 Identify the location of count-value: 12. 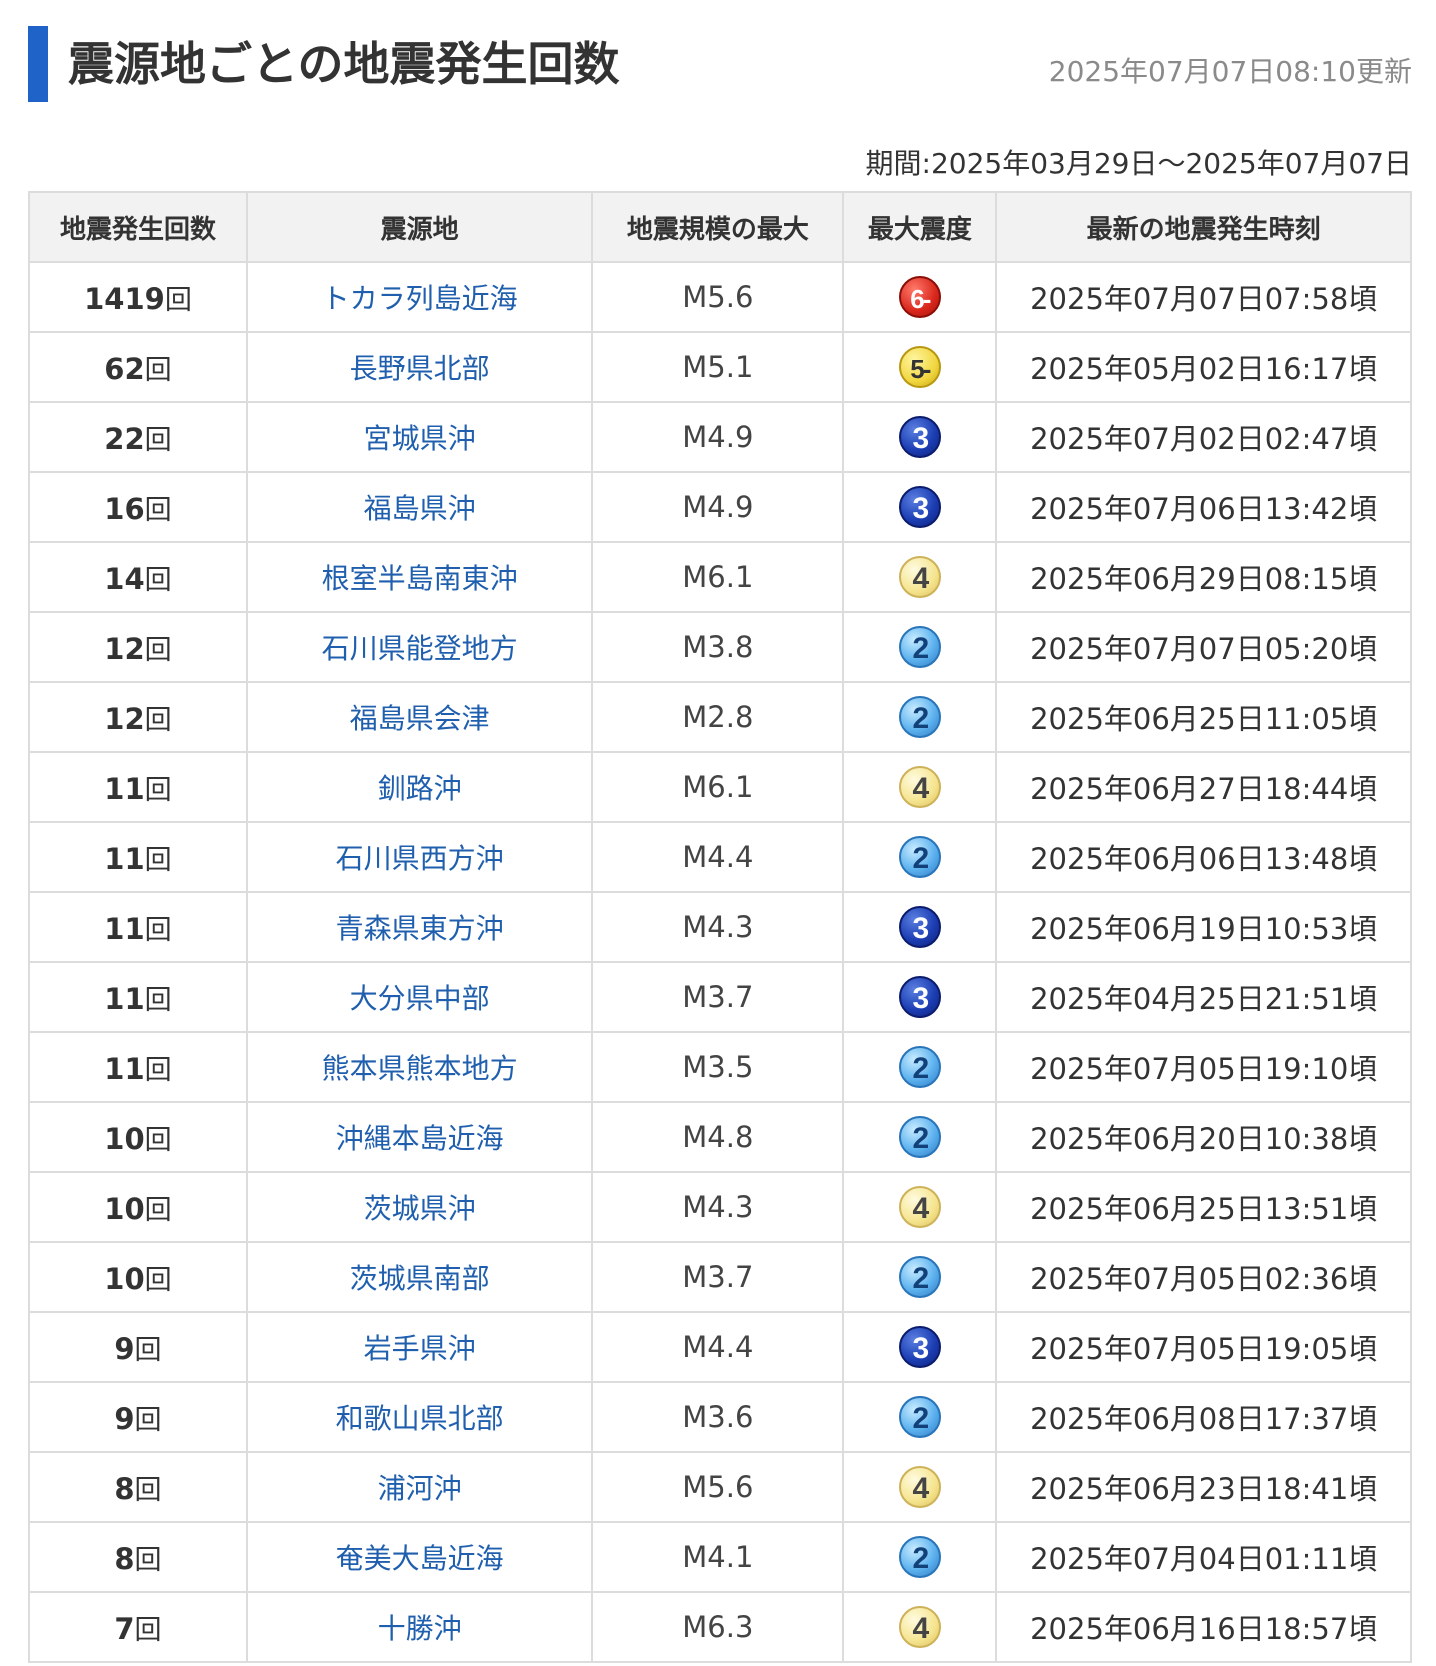
(124, 648).